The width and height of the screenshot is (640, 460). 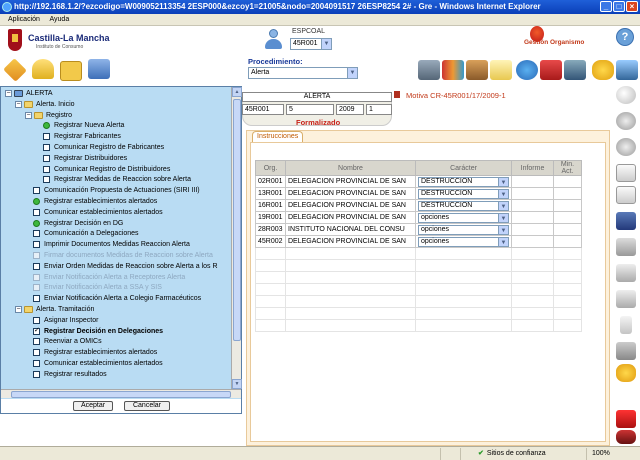 What do you see at coordinates (626, 173) in the screenshot?
I see `page-icon` at bounding box center [626, 173].